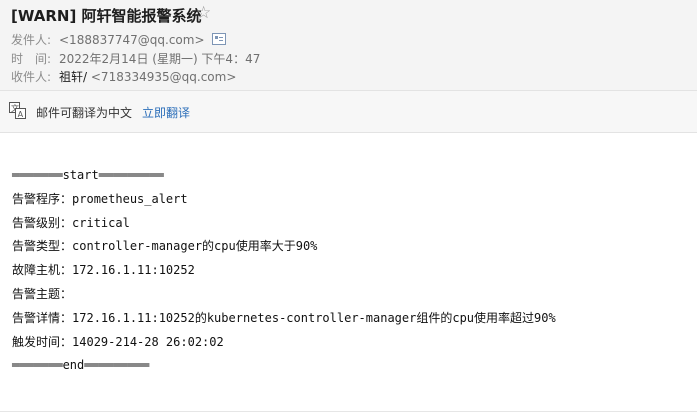 This screenshot has height=414, width=697. Describe the element at coordinates (42, 317) in the screenshot. I see `line-key: 告警详情：` at that location.